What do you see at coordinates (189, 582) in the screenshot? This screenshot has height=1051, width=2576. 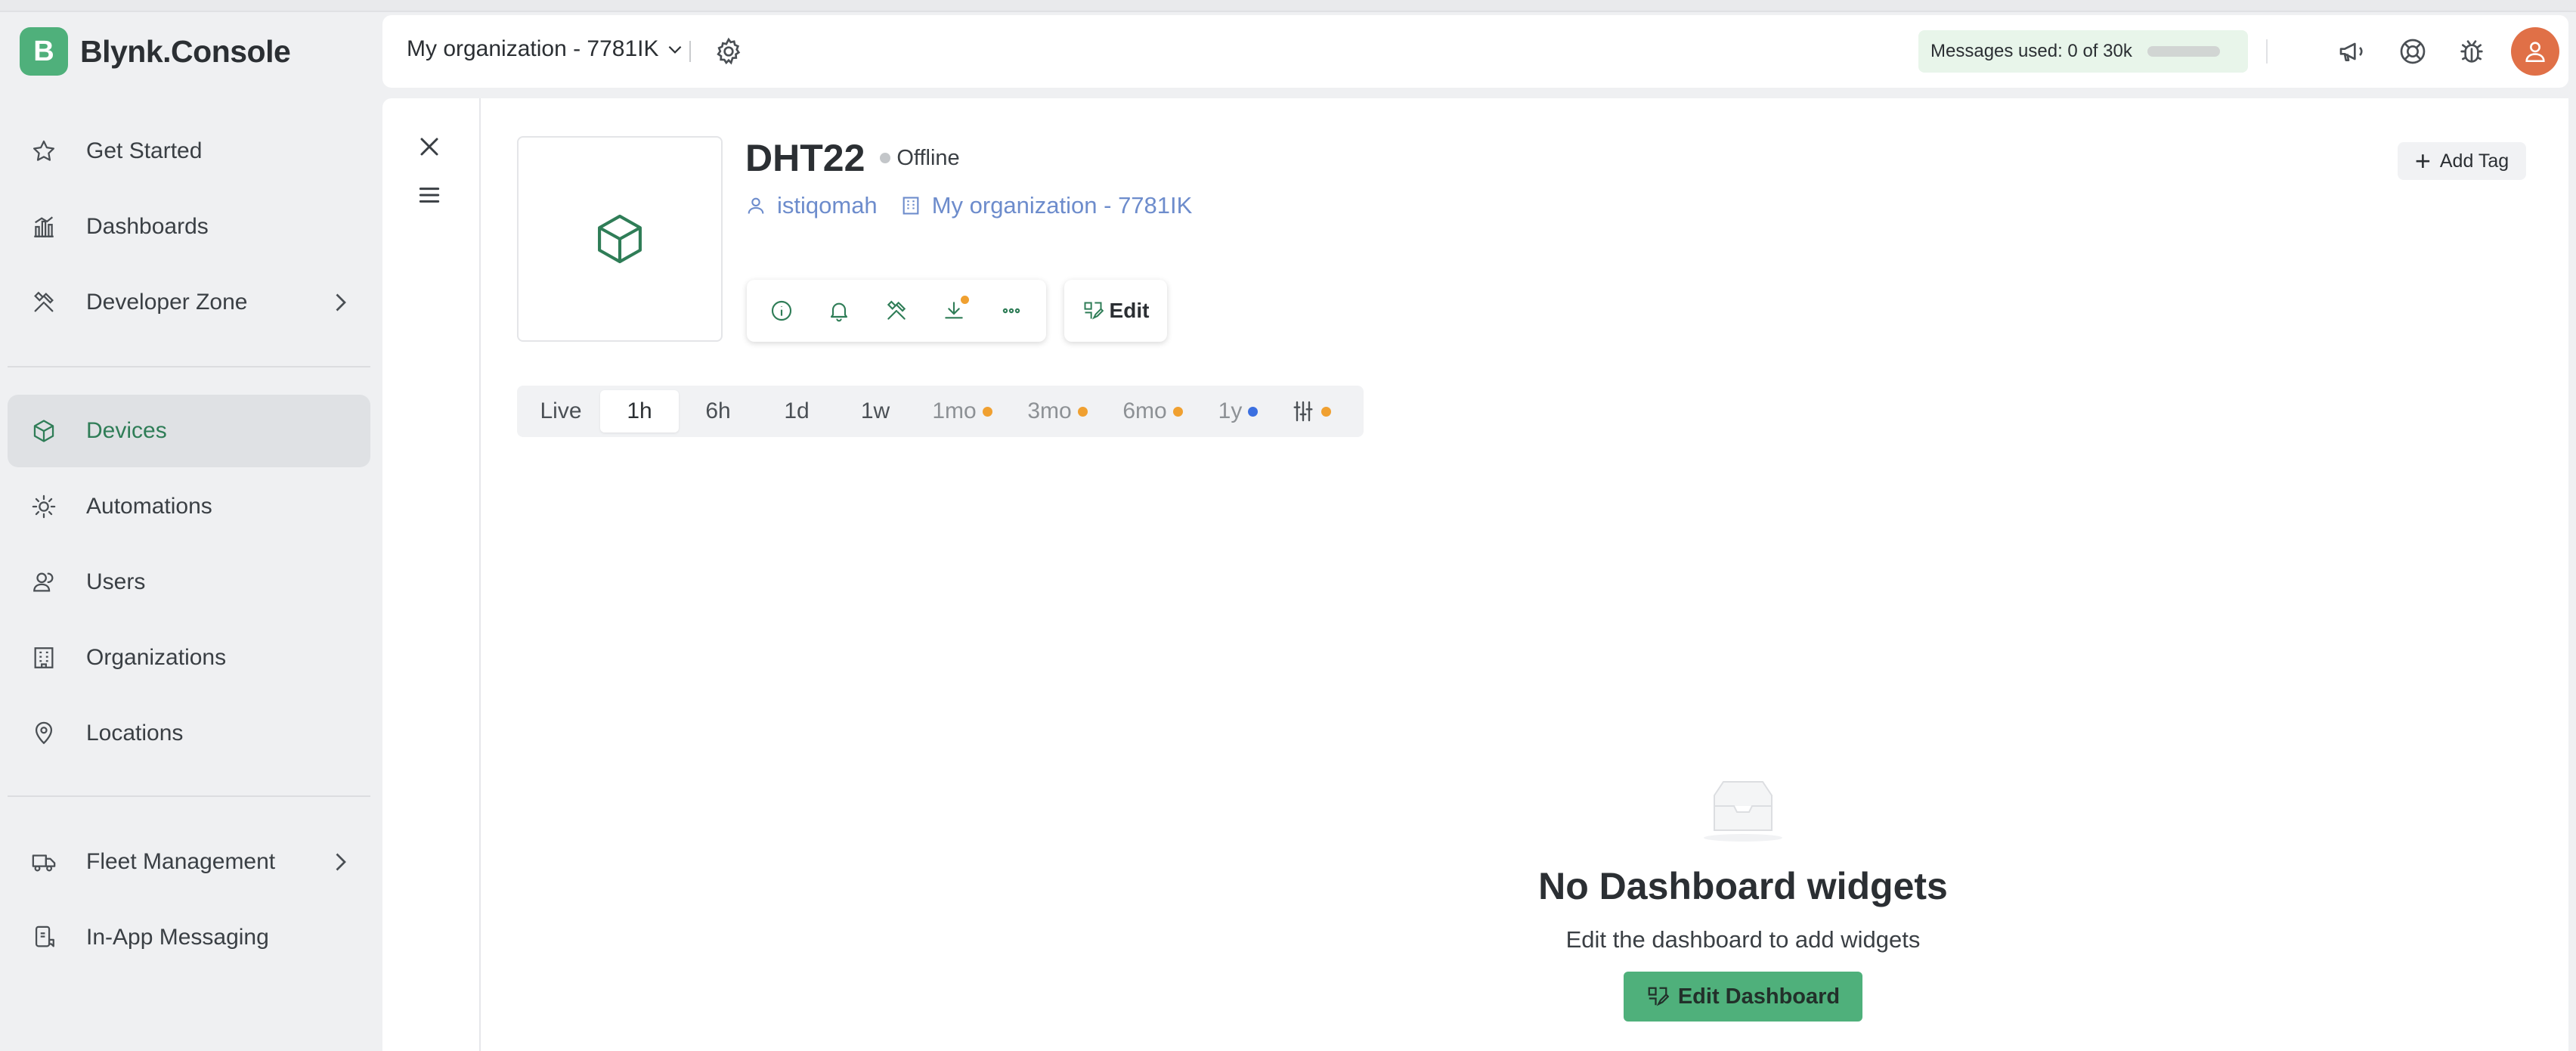 I see `sidebar-item-users: Users` at bounding box center [189, 582].